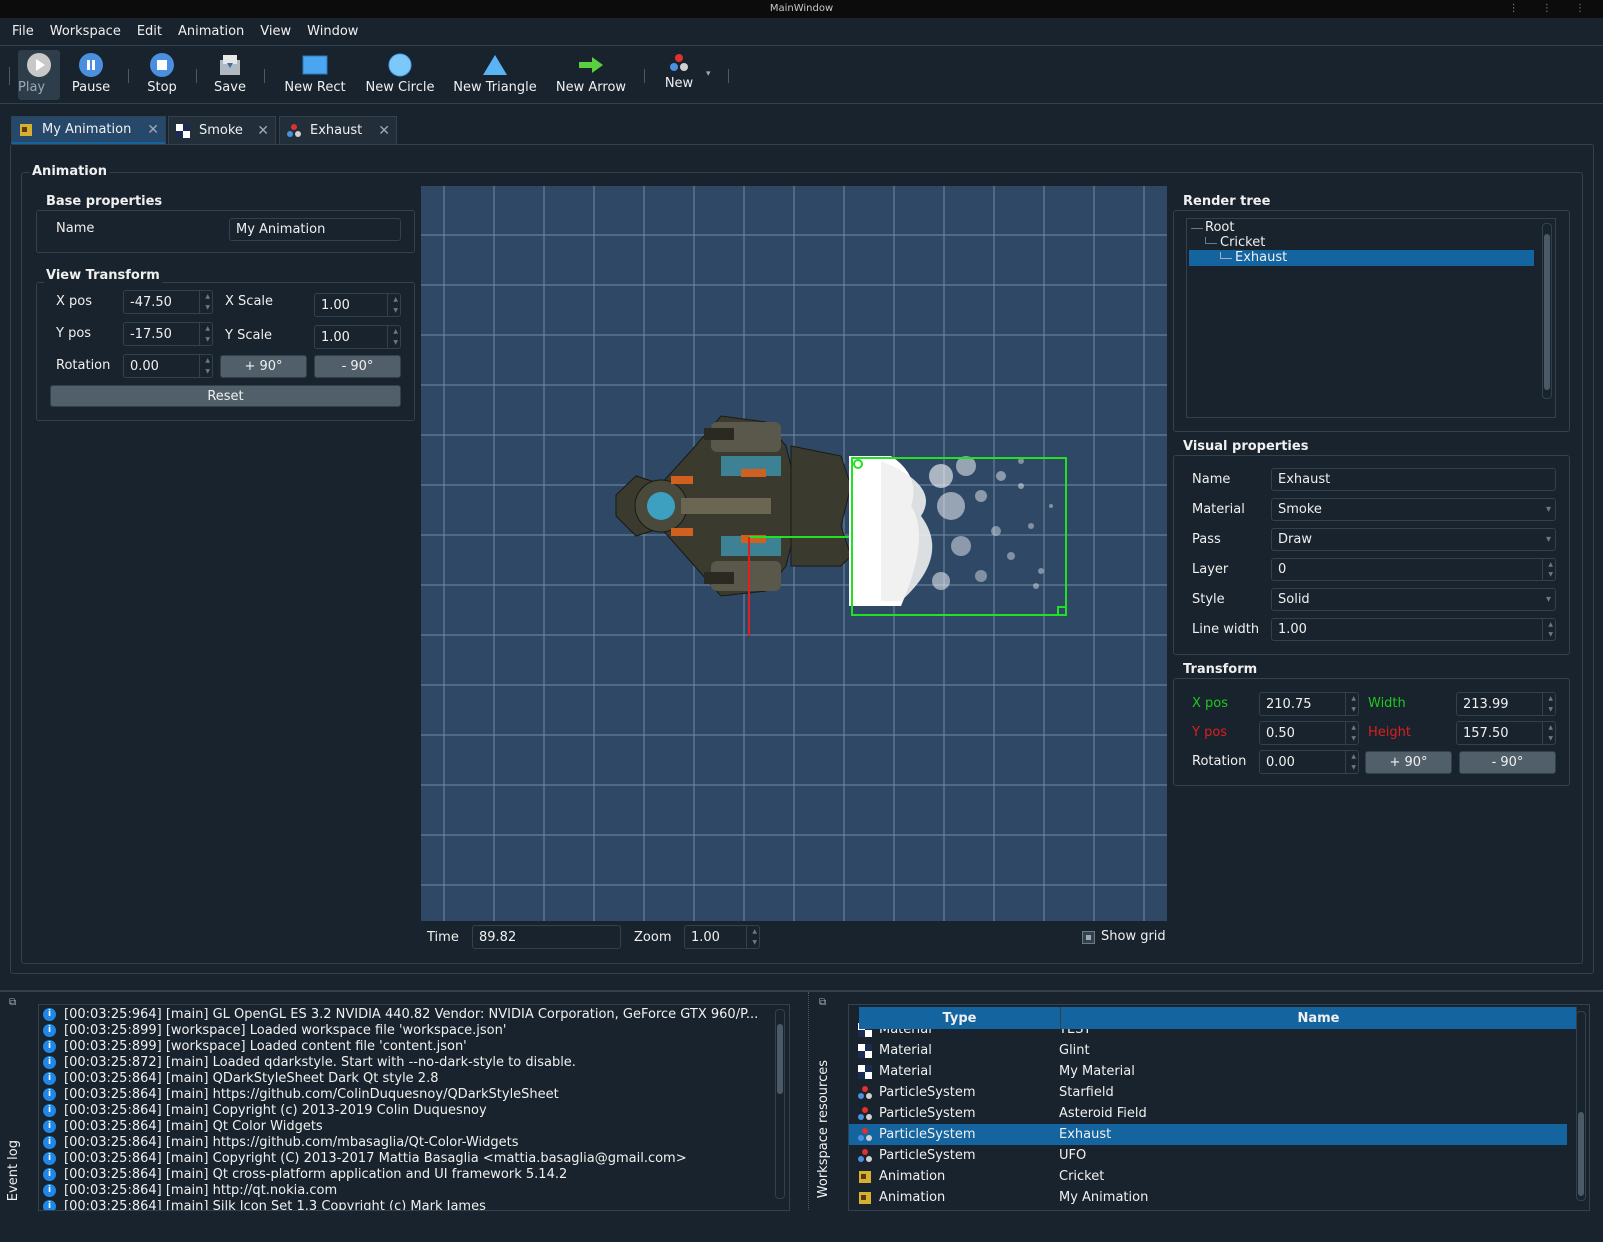 This screenshot has width=1603, height=1242. I want to click on node-rotate-minus90-button: - 90°, so click(1507, 762).